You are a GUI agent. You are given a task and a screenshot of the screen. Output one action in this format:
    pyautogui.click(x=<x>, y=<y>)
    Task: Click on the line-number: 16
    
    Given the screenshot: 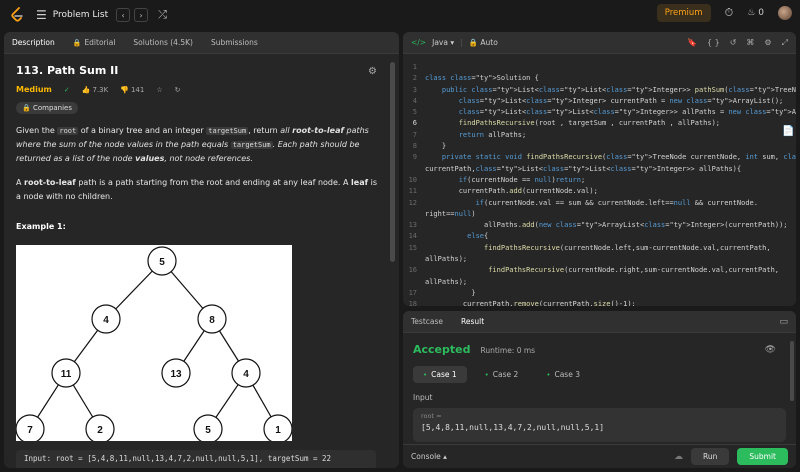 What is the action you would take?
    pyautogui.click(x=412, y=270)
    